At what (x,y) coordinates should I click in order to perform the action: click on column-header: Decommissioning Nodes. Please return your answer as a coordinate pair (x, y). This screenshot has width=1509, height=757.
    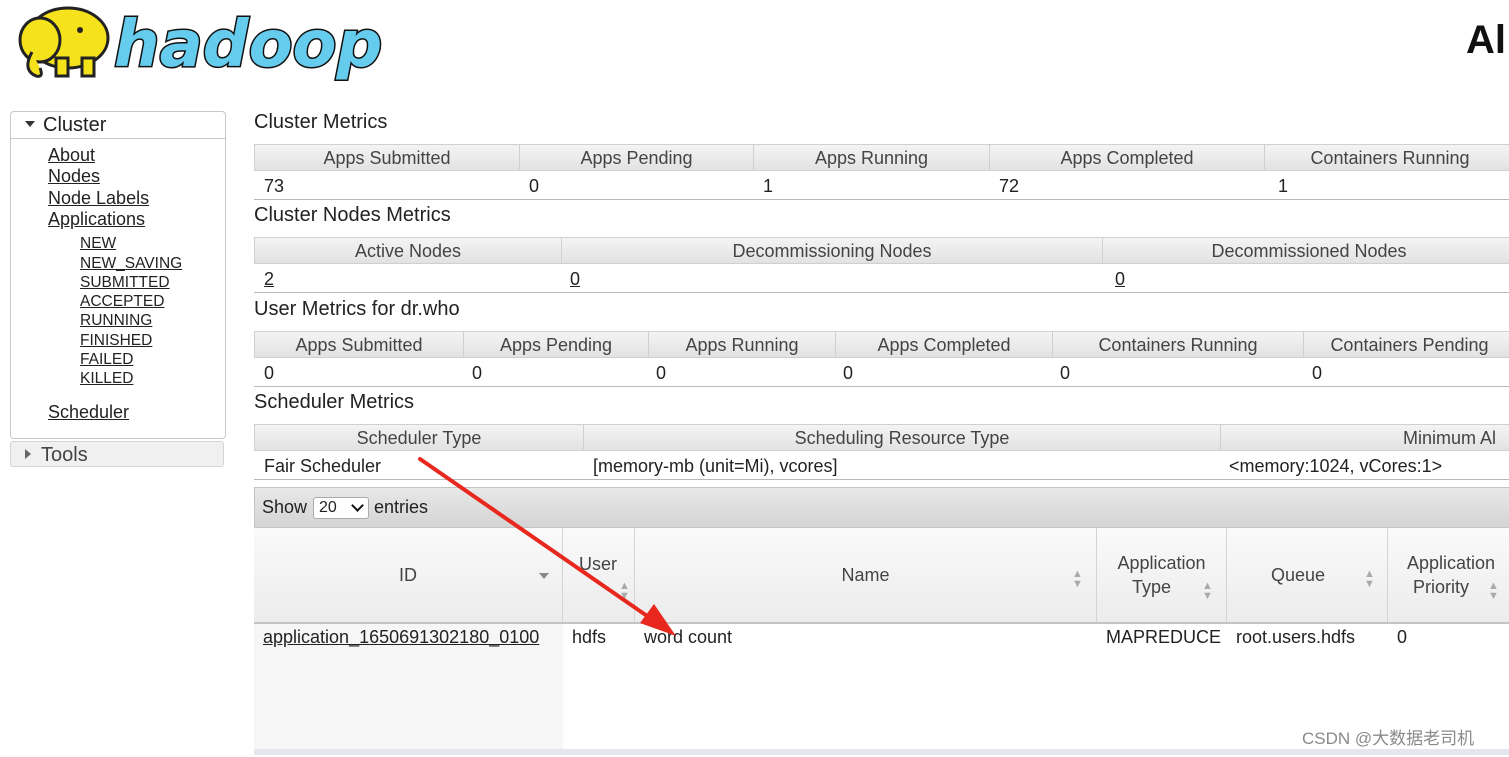
    Looking at the image, I should click on (832, 250).